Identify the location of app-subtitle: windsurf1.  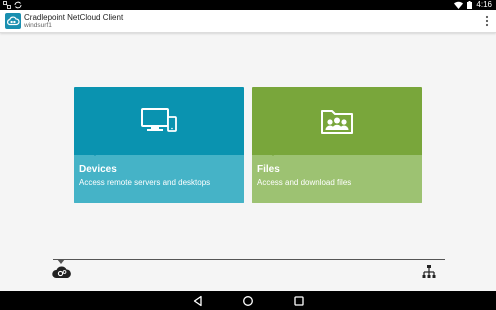
(38, 25).